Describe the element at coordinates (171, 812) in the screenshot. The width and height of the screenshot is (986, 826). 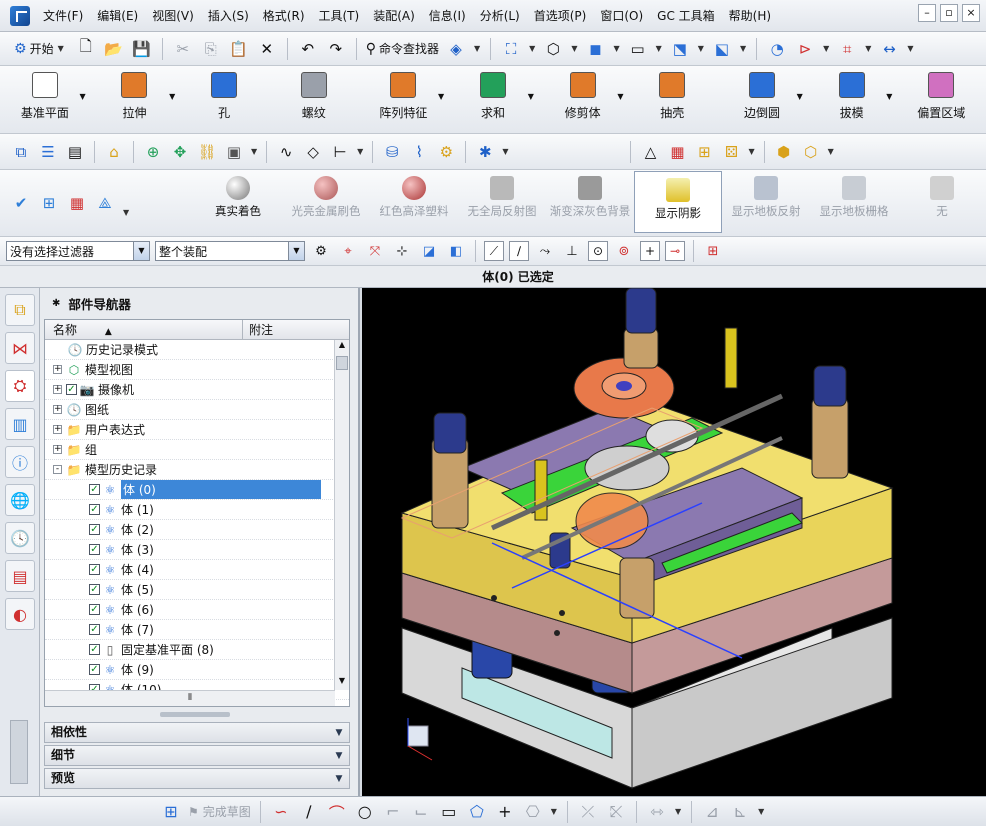
I see `sketch-icon: ⊞` at that location.